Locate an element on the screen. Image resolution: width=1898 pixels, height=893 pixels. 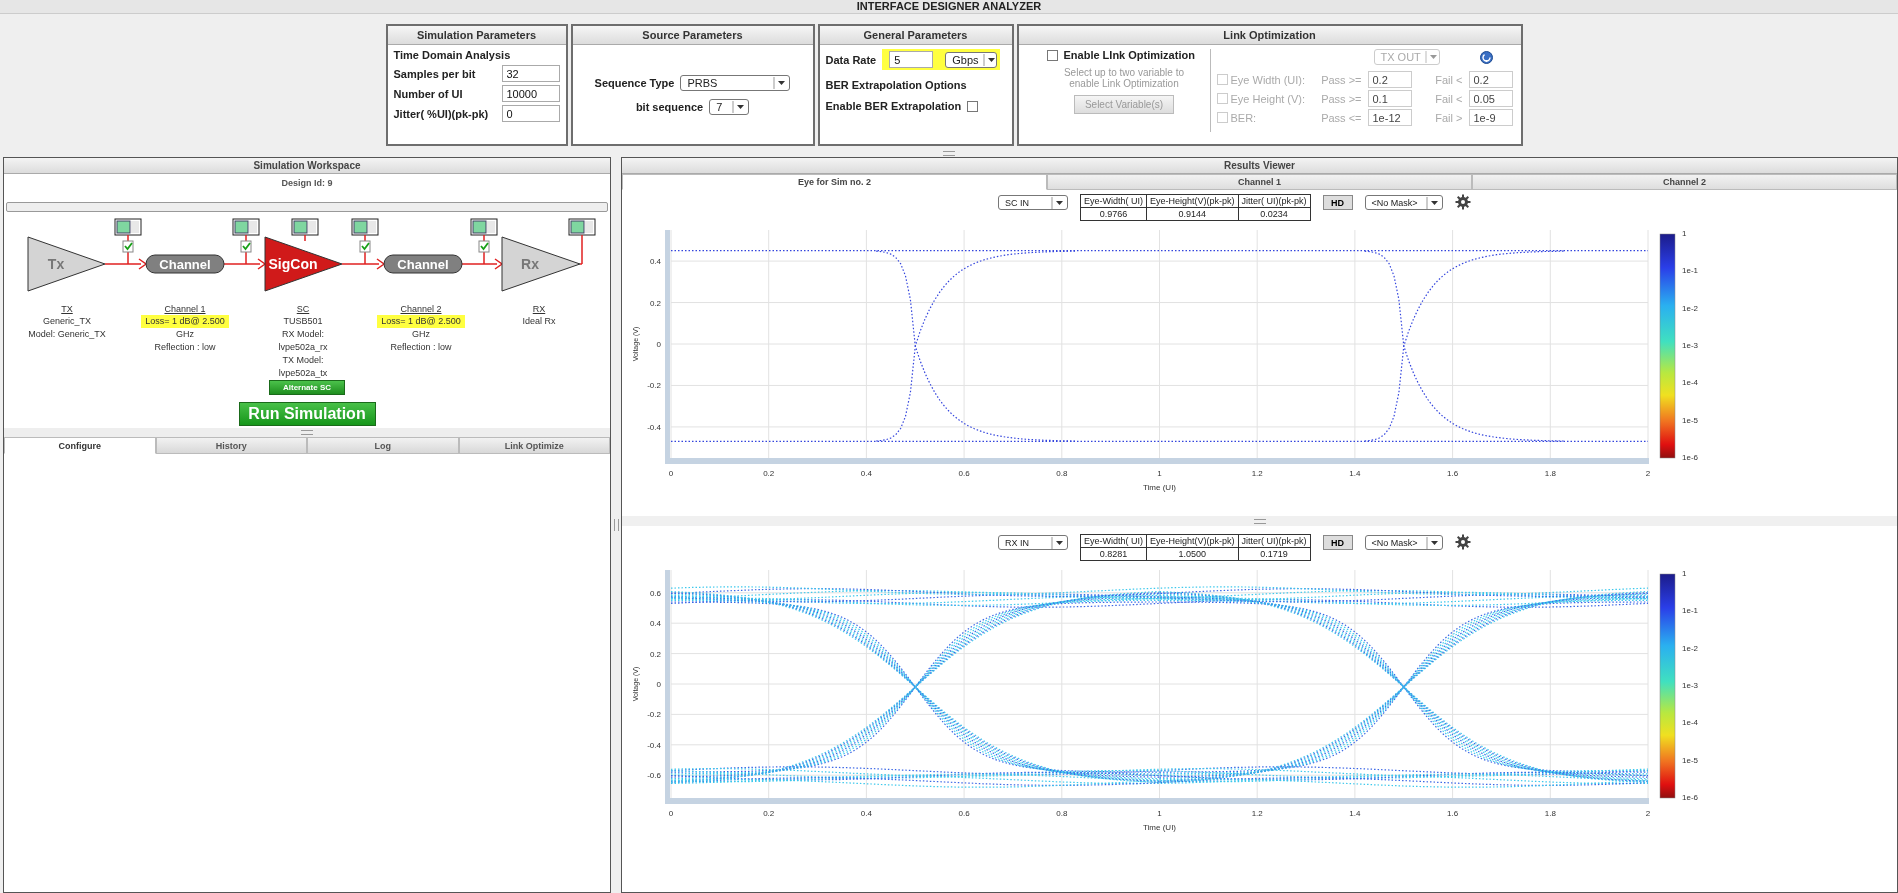
table-cell-text: 0.9144 is located at coordinates (1192, 214).